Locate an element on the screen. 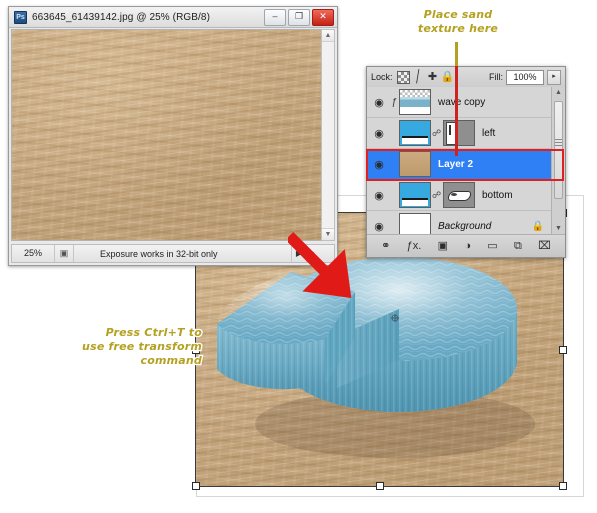 The height and width of the screenshot is (513, 597). layer-row-bottom: ◉ ☍ bottom is located at coordinates (459, 195).